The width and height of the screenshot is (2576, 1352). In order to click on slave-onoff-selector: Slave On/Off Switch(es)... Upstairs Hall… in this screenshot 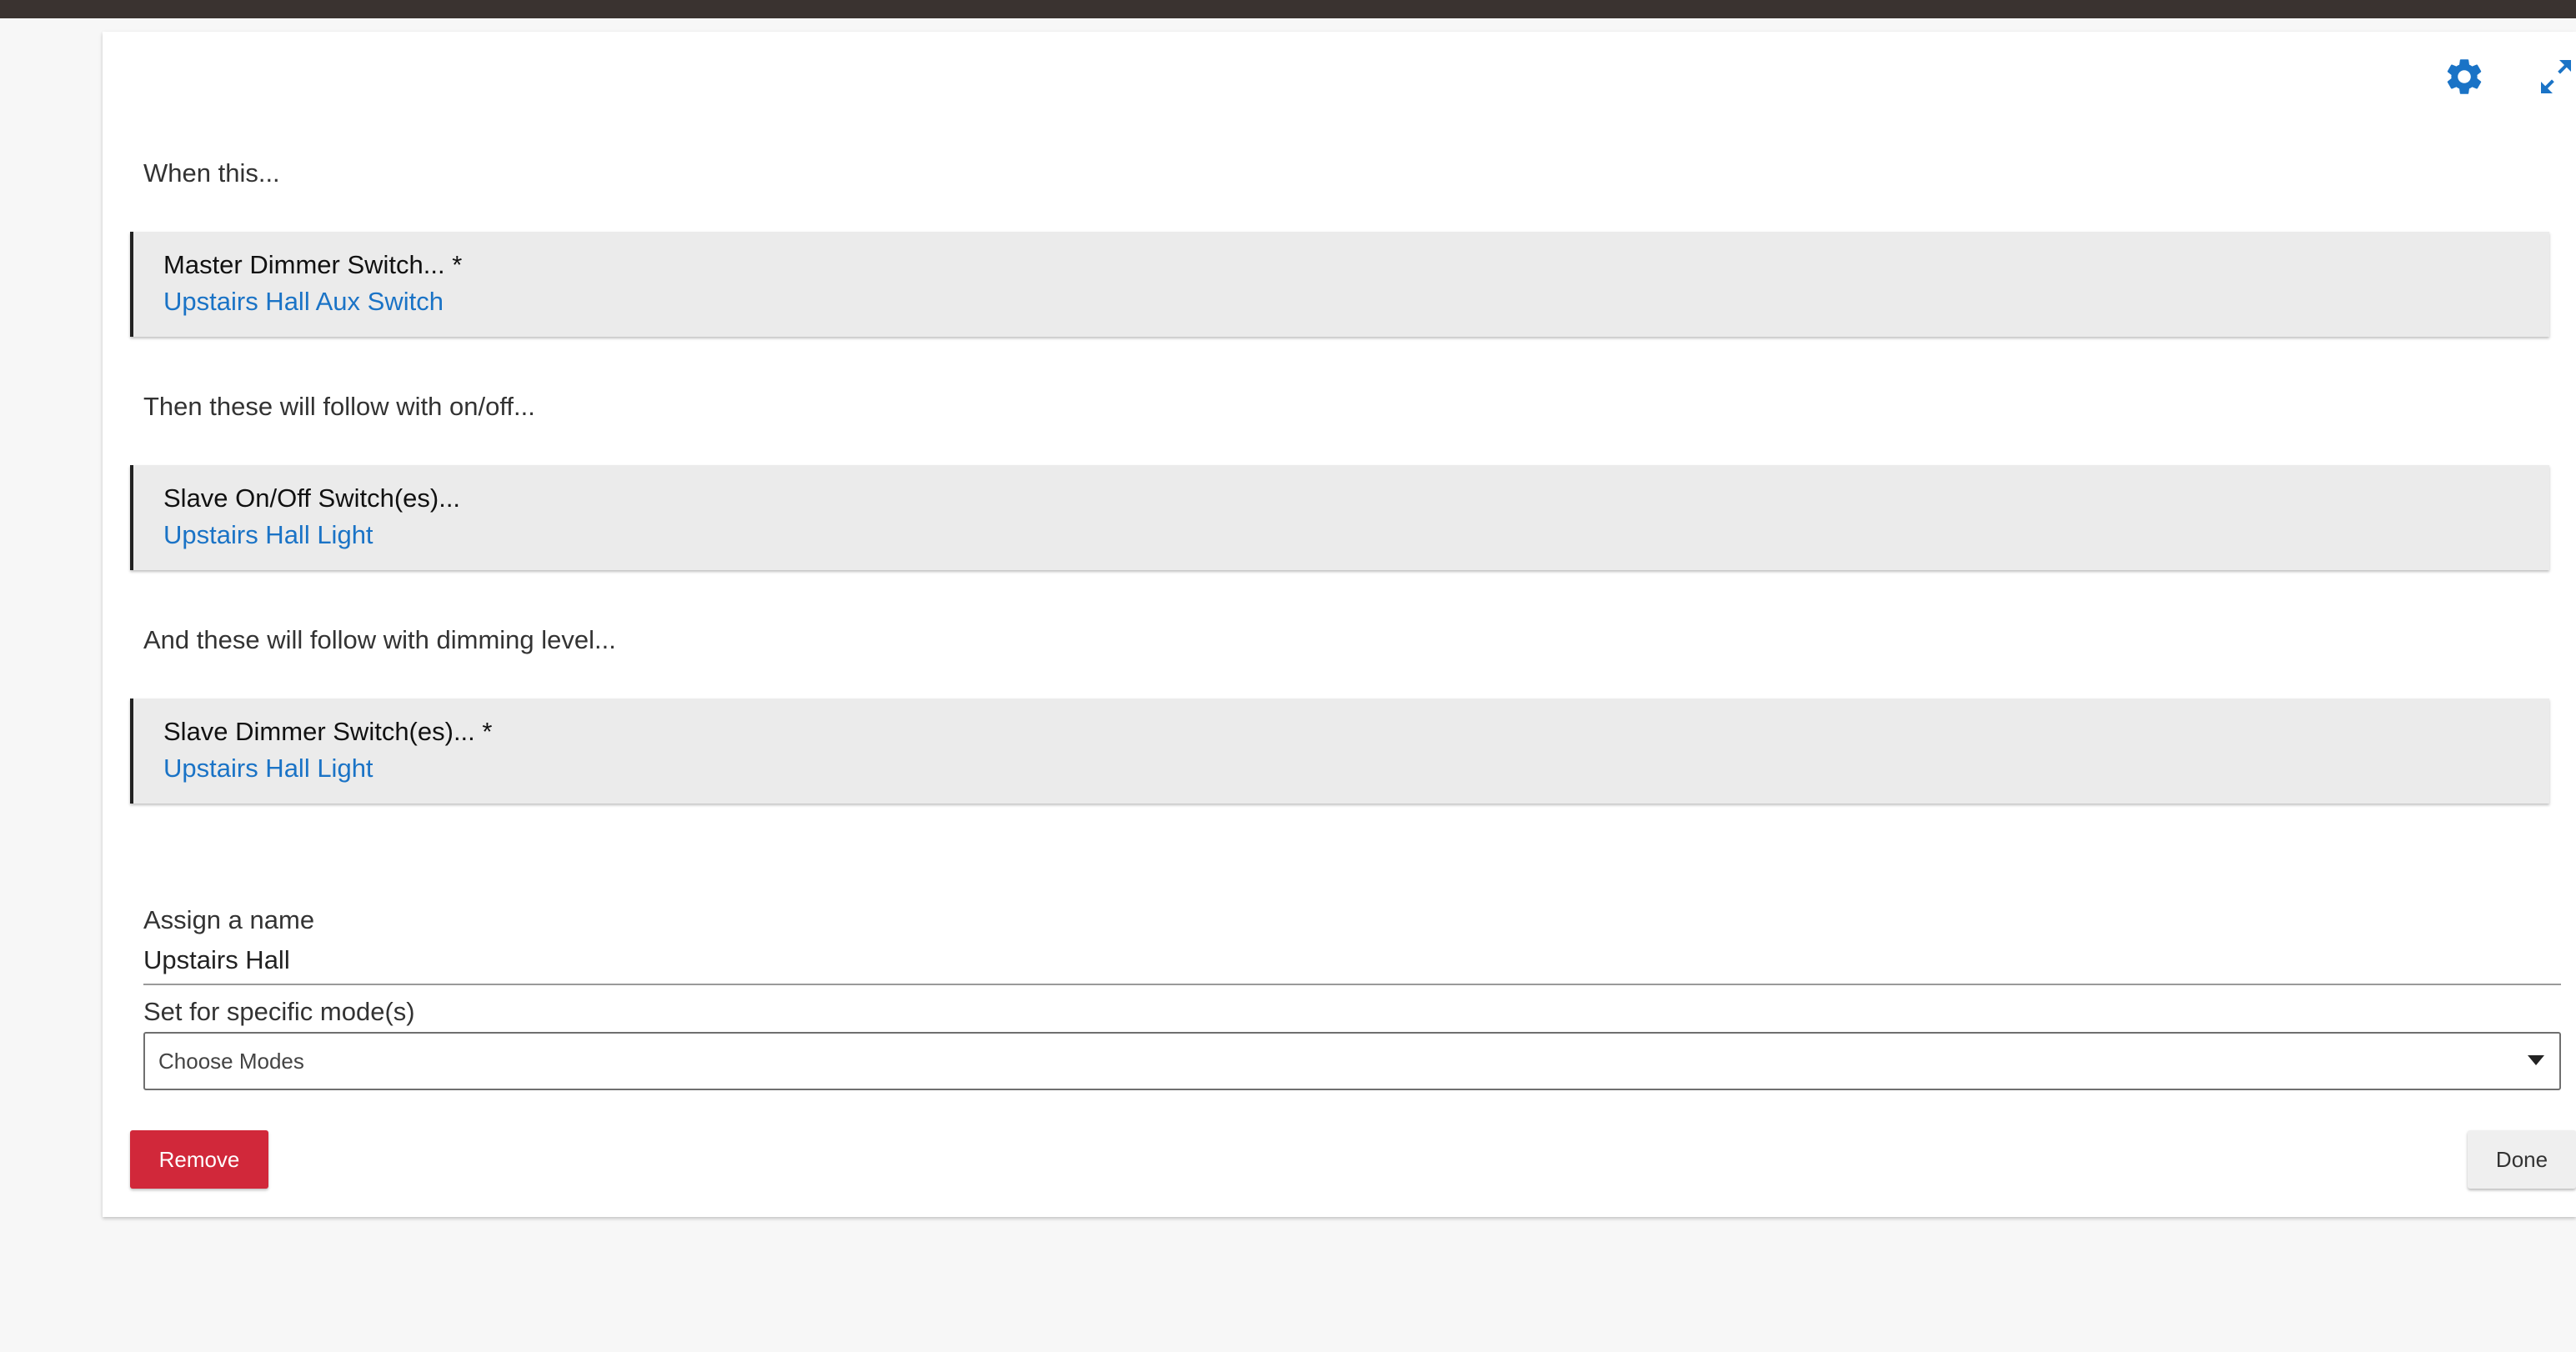, I will do `click(1339, 518)`.